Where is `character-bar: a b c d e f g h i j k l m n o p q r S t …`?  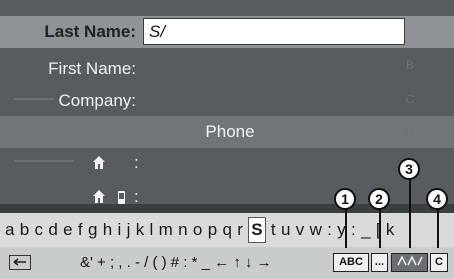
character-bar: a b c d e f g h i j k l m n o p q r S t … is located at coordinates (227, 230).